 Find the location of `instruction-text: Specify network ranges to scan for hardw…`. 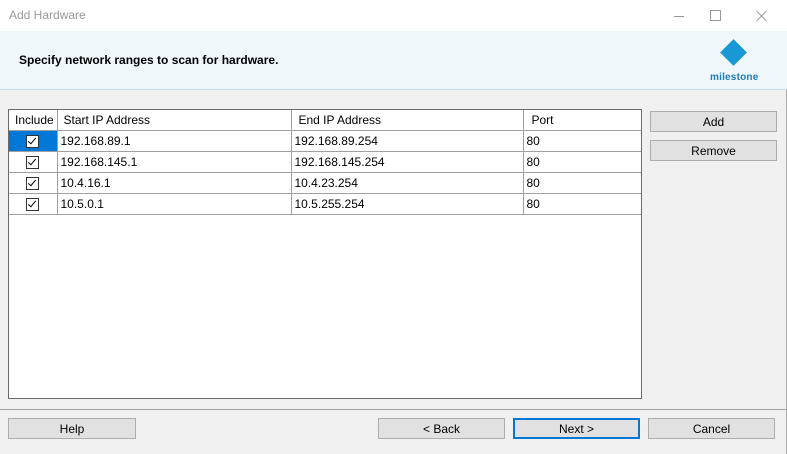

instruction-text: Specify network ranges to scan for hardw… is located at coordinates (149, 60).